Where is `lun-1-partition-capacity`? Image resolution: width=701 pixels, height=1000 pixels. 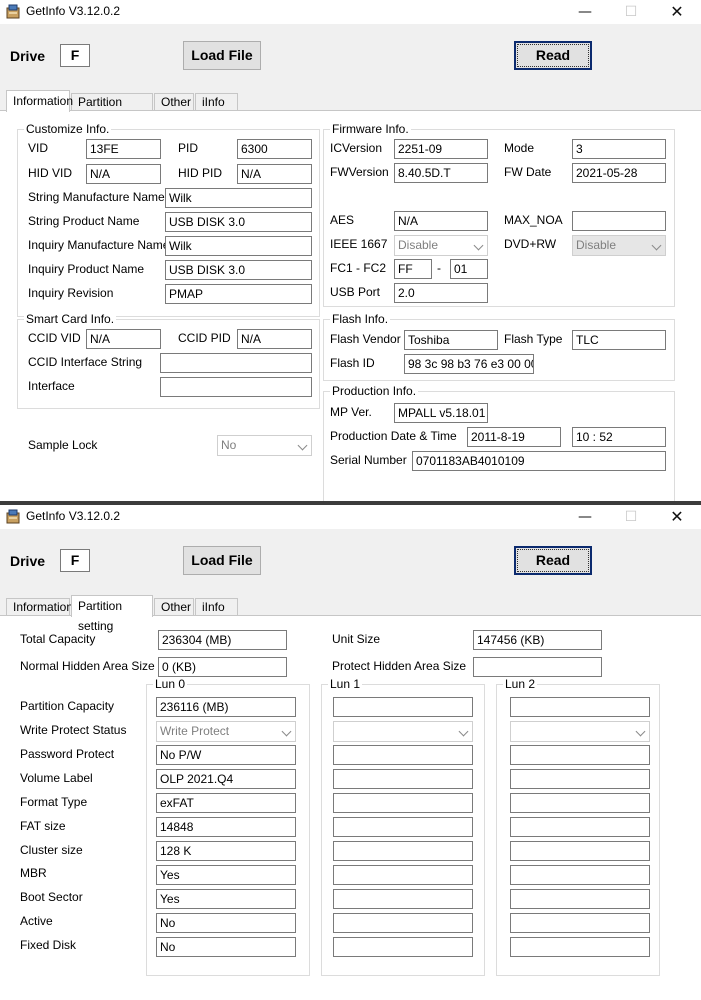 lun-1-partition-capacity is located at coordinates (403, 707).